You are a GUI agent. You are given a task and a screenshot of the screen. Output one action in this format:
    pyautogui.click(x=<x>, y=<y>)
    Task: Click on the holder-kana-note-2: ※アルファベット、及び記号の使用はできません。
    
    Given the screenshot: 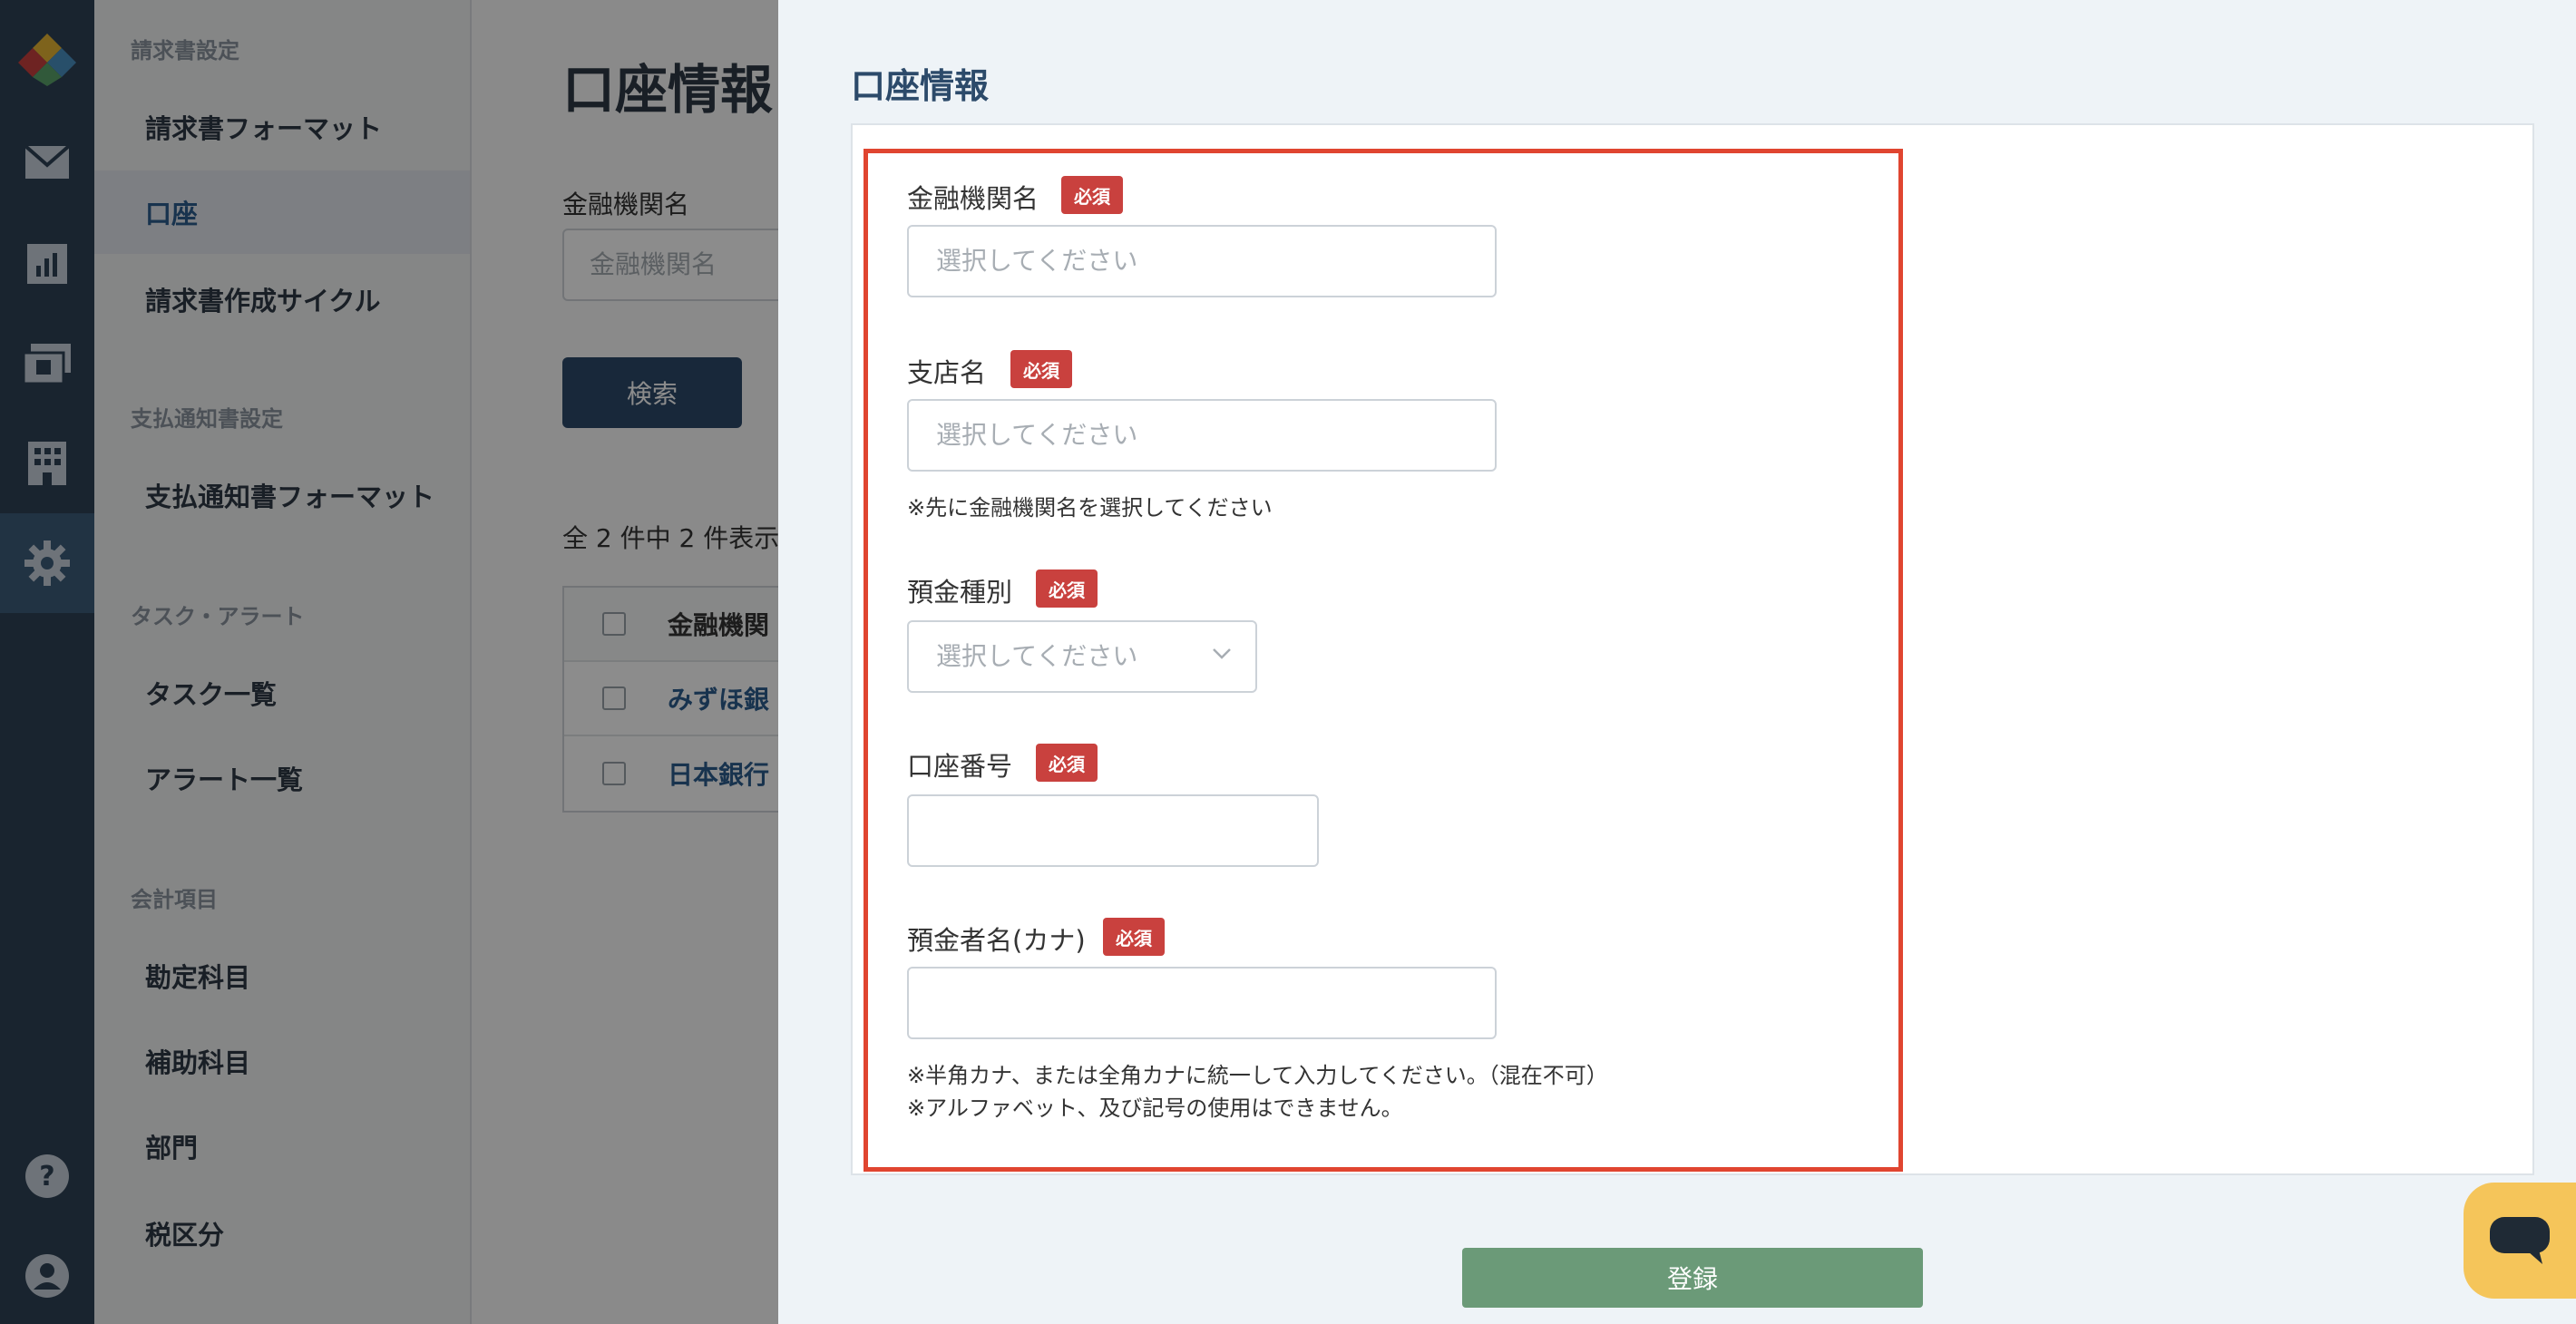 What is the action you would take?
    pyautogui.click(x=1155, y=1108)
    